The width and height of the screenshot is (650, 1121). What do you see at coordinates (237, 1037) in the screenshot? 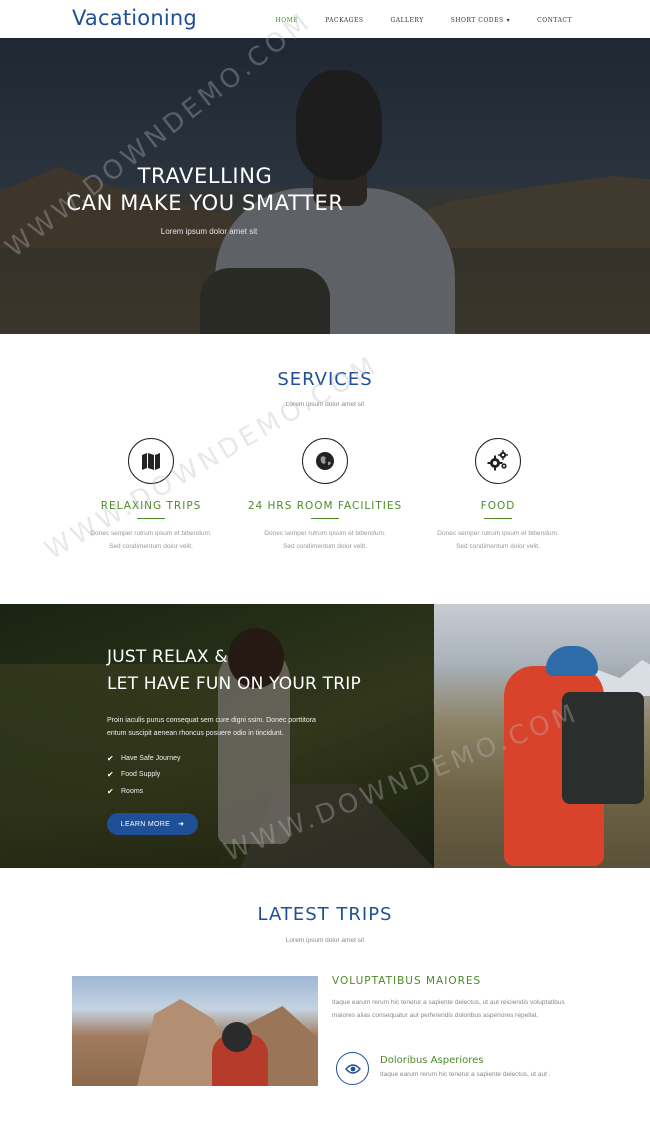
I see `trip-person-head` at bounding box center [237, 1037].